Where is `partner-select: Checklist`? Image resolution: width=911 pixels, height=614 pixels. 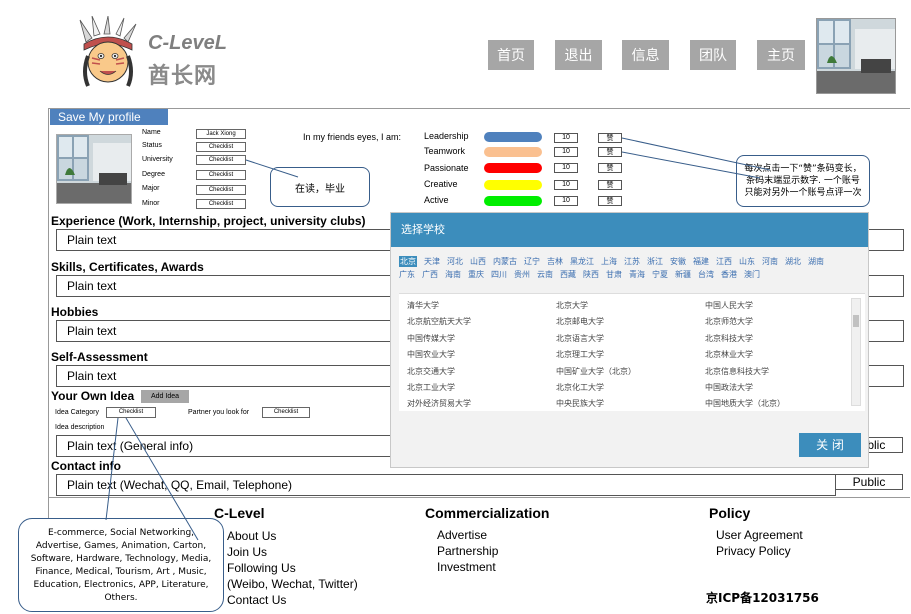 partner-select: Checklist is located at coordinates (286, 412).